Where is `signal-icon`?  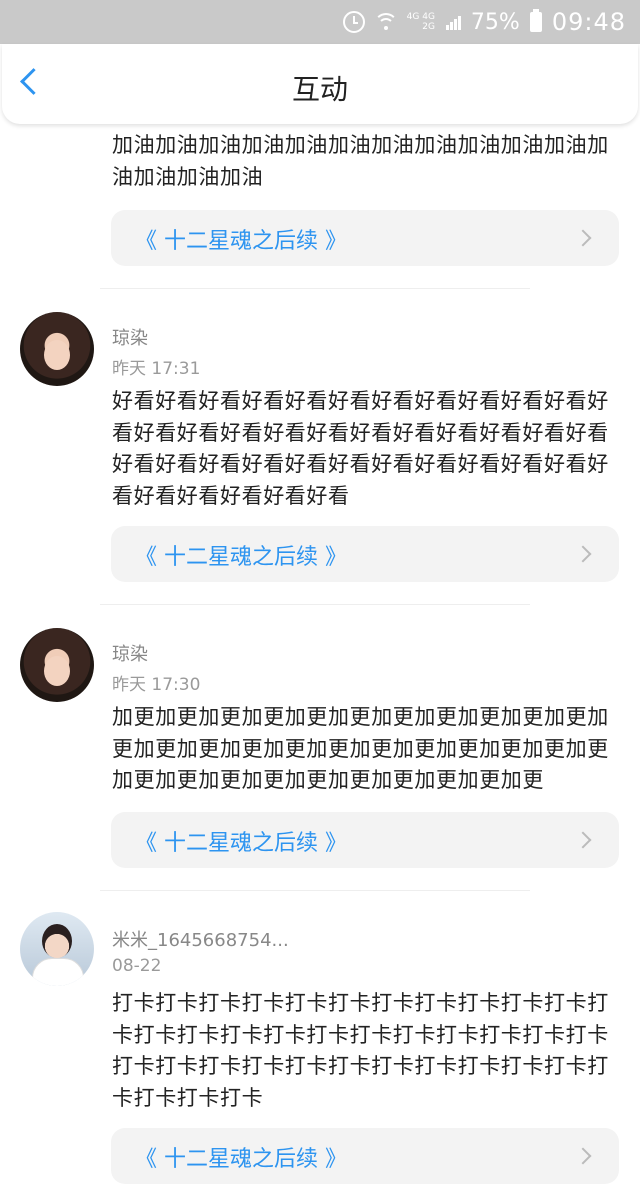 signal-icon is located at coordinates (453, 22).